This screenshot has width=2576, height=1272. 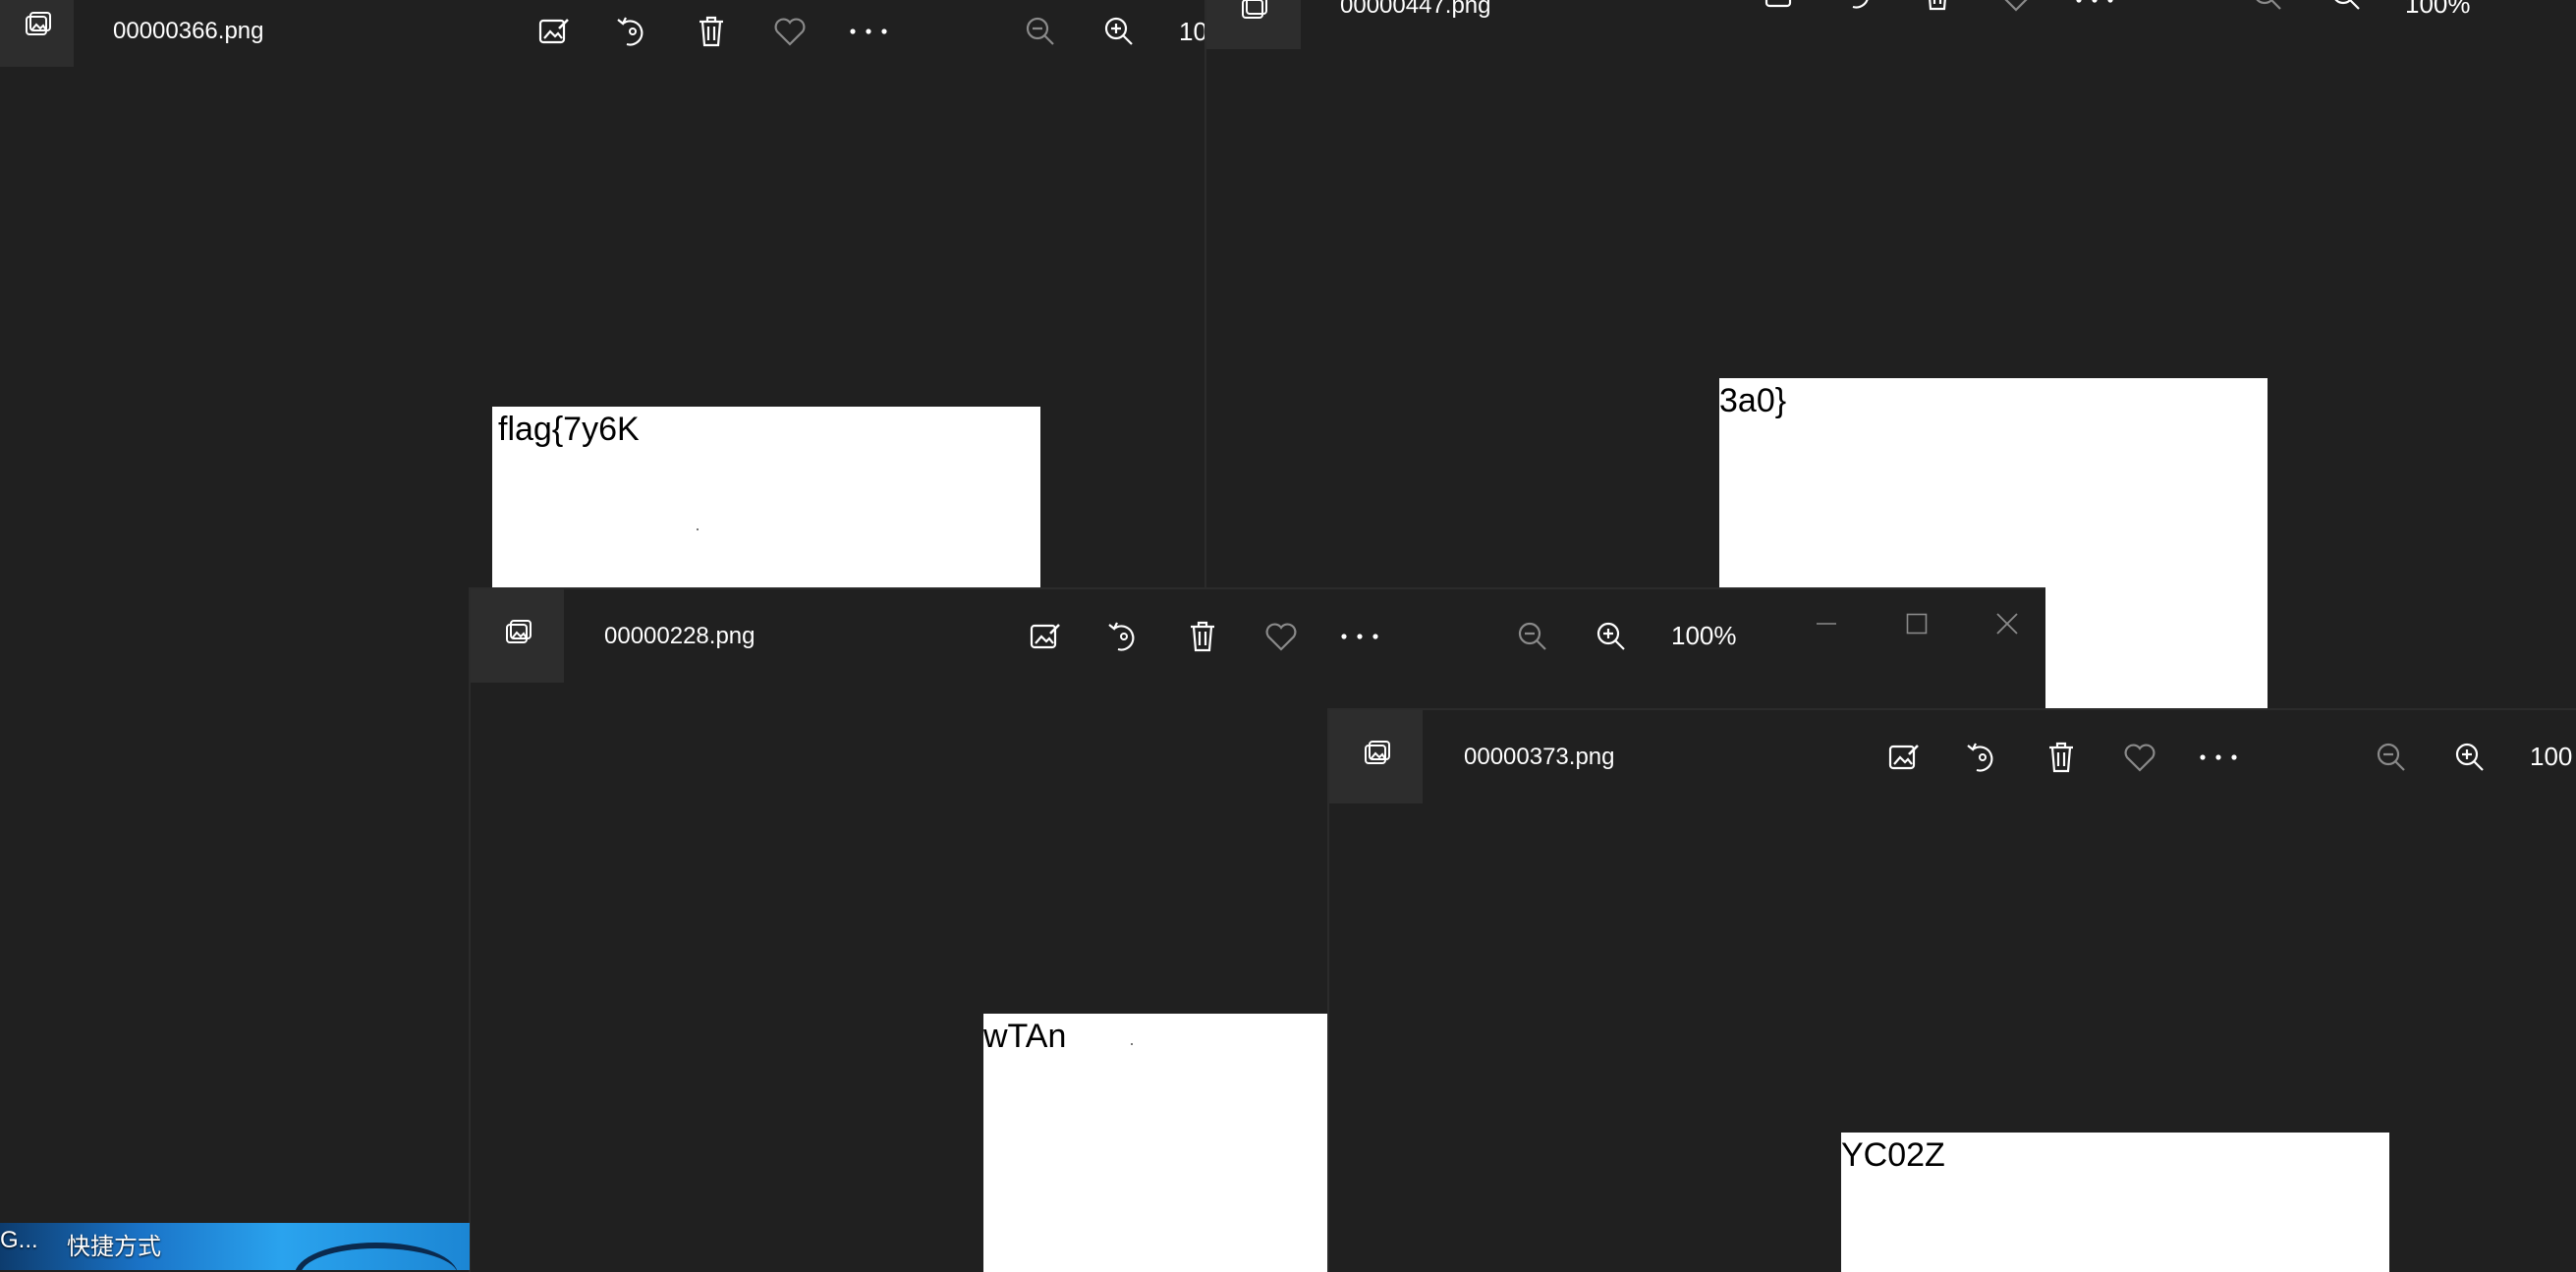 What do you see at coordinates (114, 1244) in the screenshot?
I see `shortcut-label: 快捷方式` at bounding box center [114, 1244].